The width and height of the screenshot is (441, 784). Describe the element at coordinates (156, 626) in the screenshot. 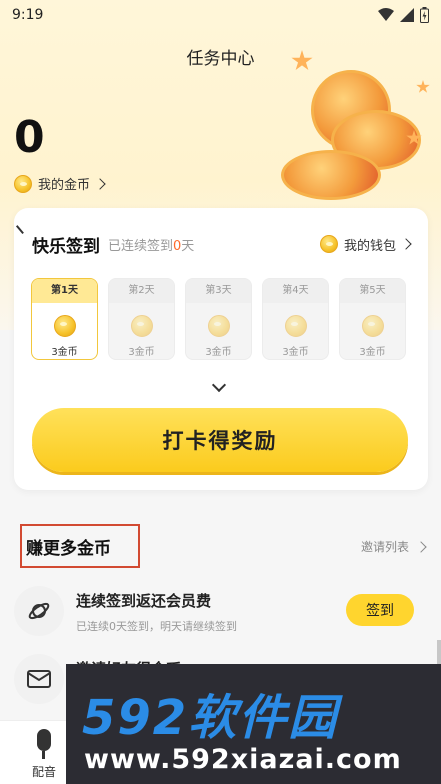

I see `task-desc: 已连续0天签到，明天请继续签到` at that location.